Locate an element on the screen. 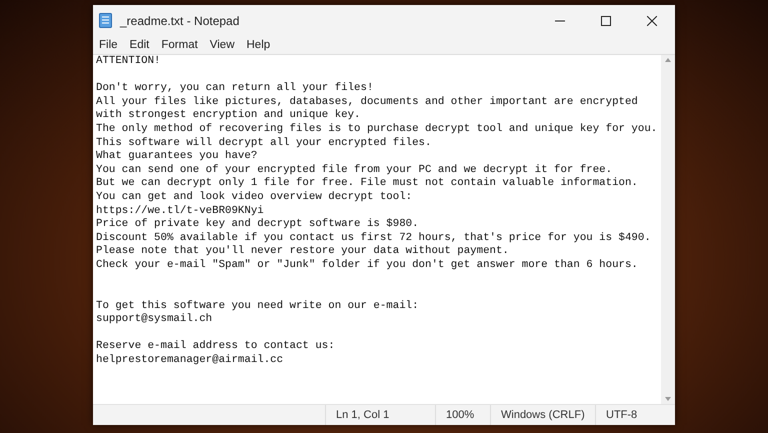 This screenshot has width=768, height=433. status-text: 100% is located at coordinates (462, 415).